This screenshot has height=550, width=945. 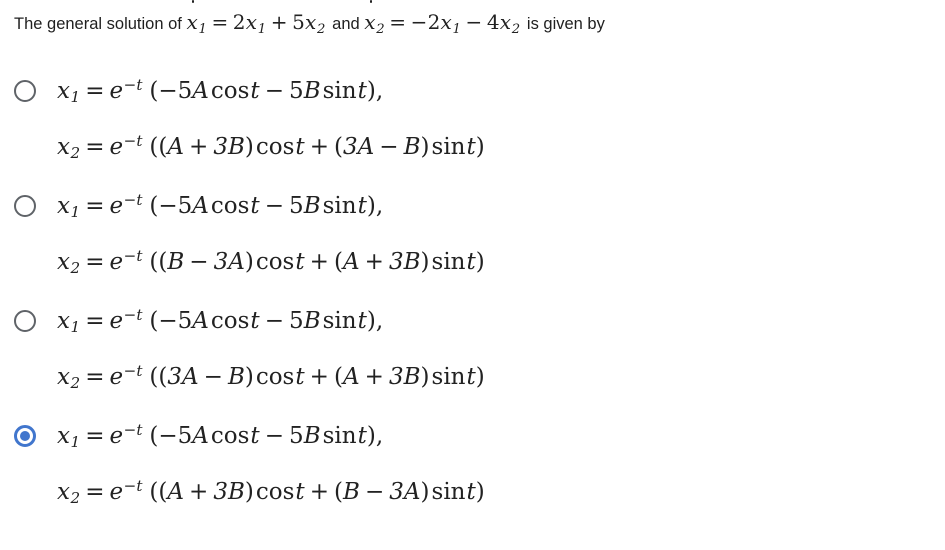 I want to click on x2-dot-variable: x, so click(x=370, y=17).